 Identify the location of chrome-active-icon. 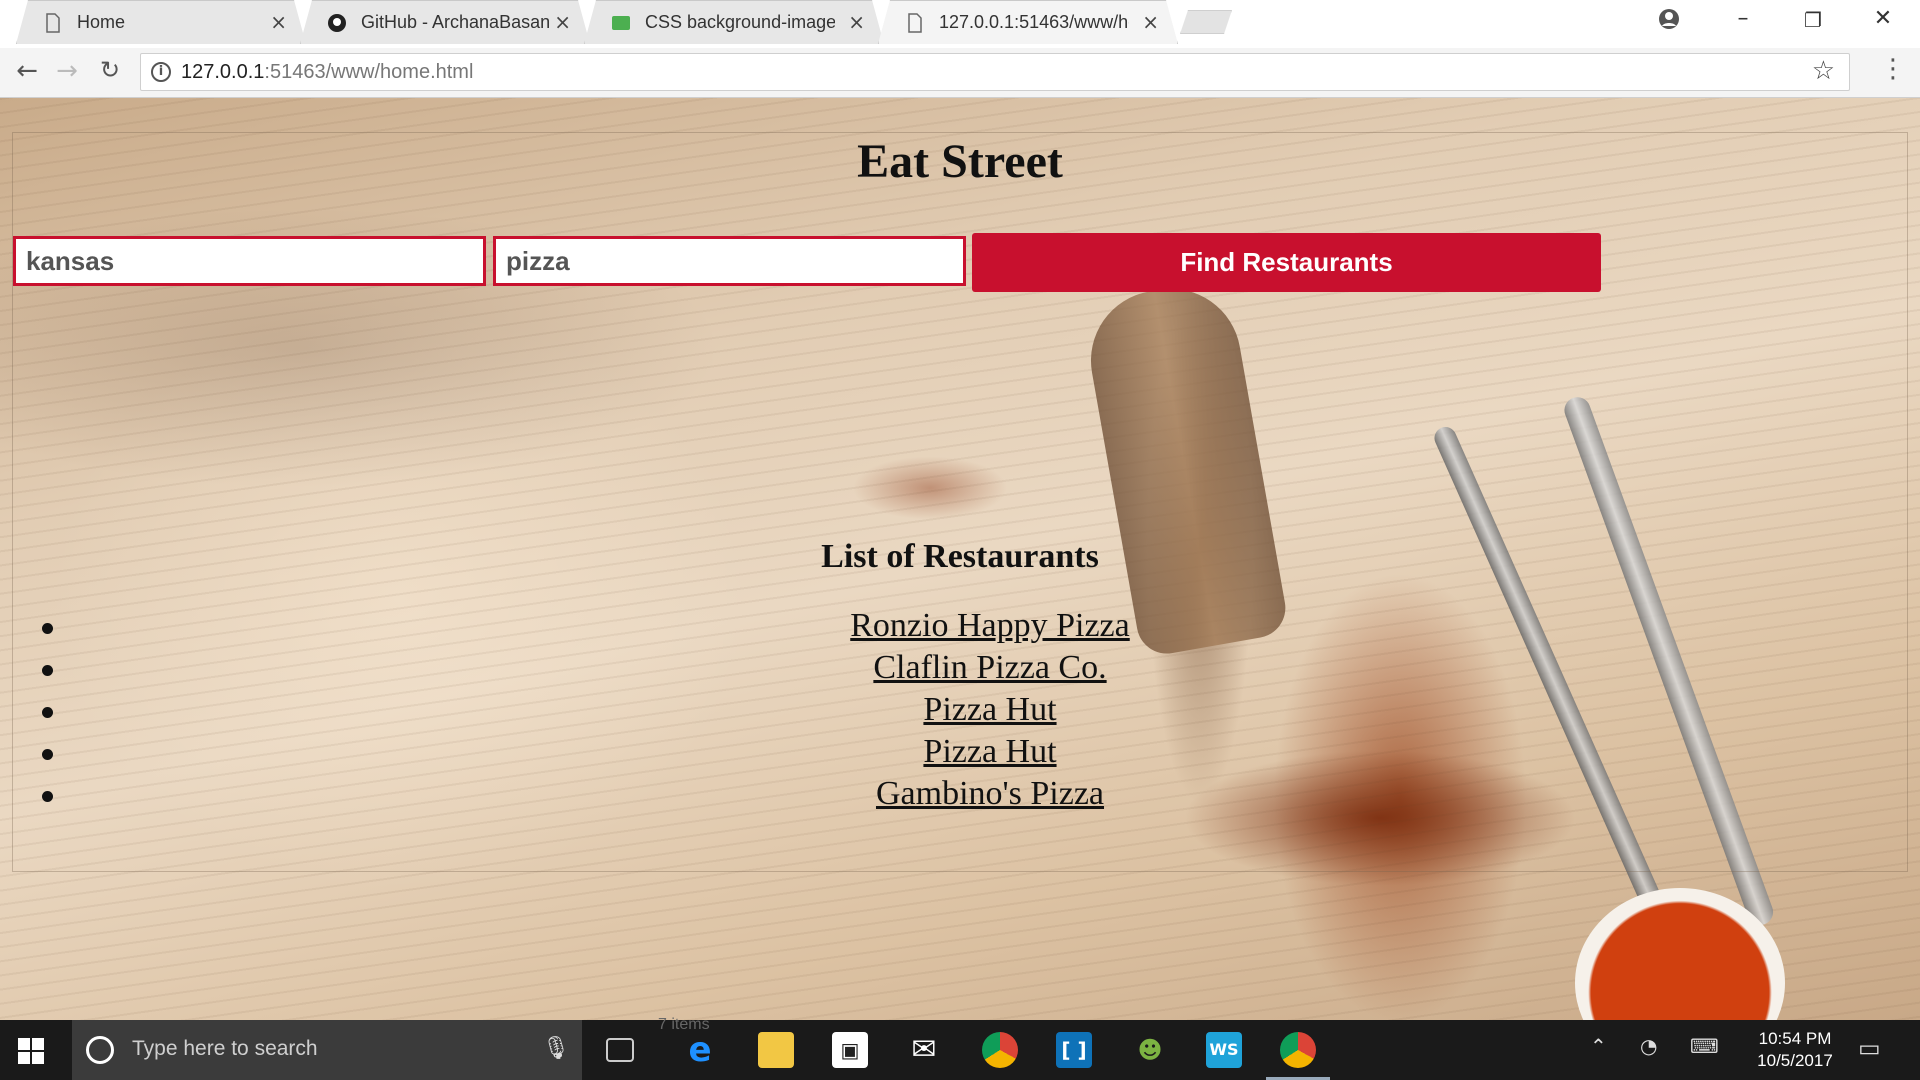
(1298, 1050).